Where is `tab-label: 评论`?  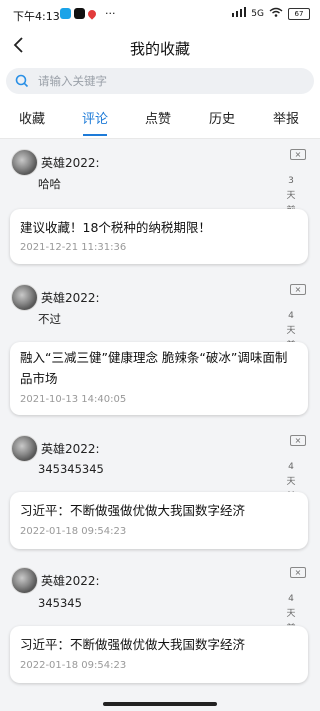
tab-label: 评论 is located at coordinates (94, 119).